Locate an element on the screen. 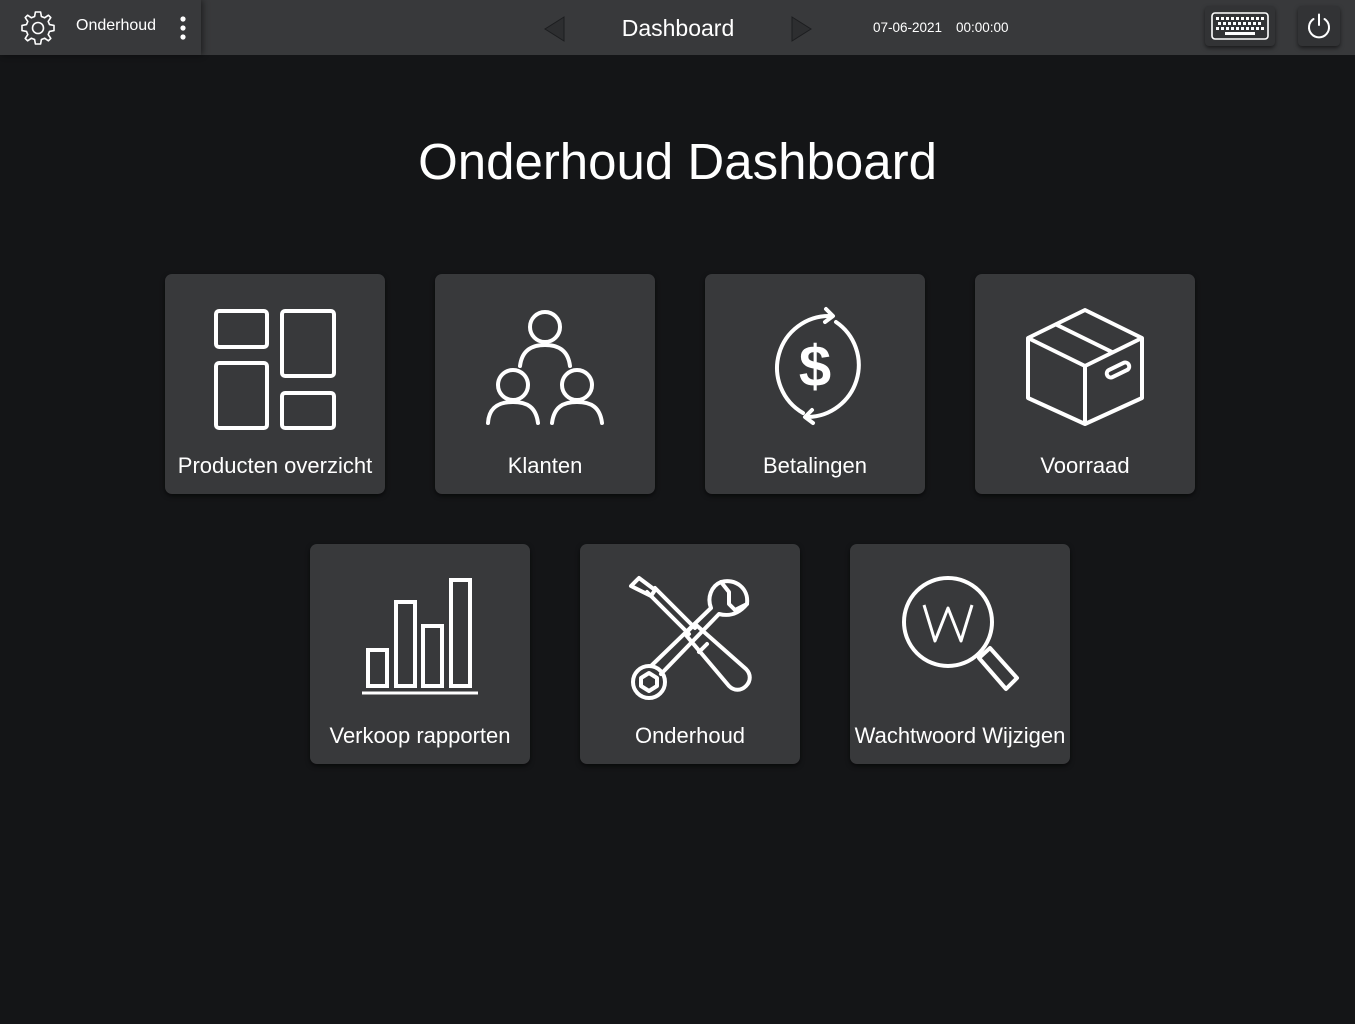  keyboard-icon is located at coordinates (1240, 26).